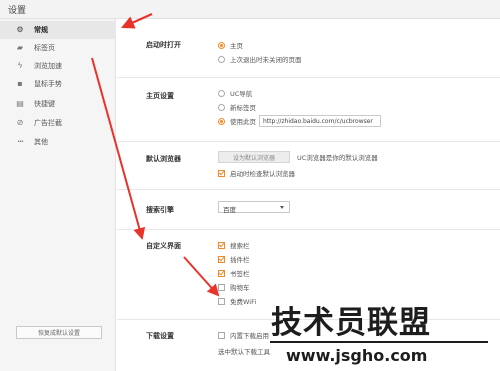 This screenshot has width=500, height=371. What do you see at coordinates (160, 336) in the screenshot?
I see `download-label: 下载设置` at bounding box center [160, 336].